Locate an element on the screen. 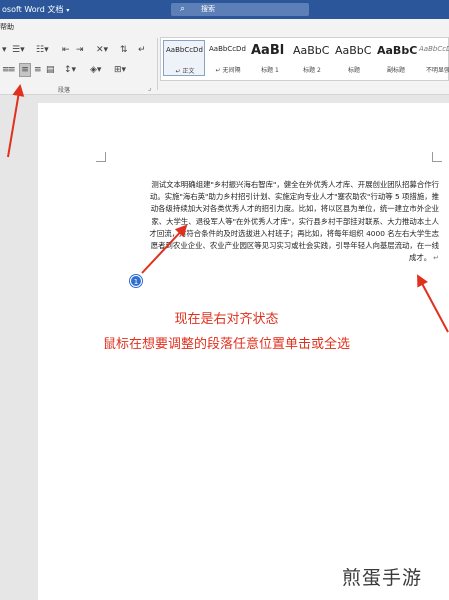 This screenshot has height=600, width=449. ribbon-divider is located at coordinates (157, 64).